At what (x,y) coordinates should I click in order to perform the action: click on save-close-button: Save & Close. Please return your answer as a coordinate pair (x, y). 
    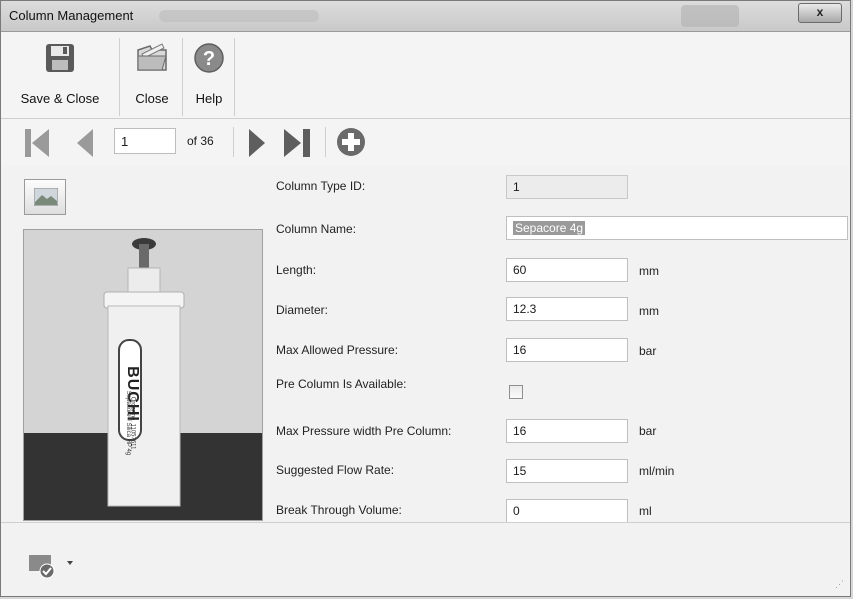
    Looking at the image, I should click on (60, 77).